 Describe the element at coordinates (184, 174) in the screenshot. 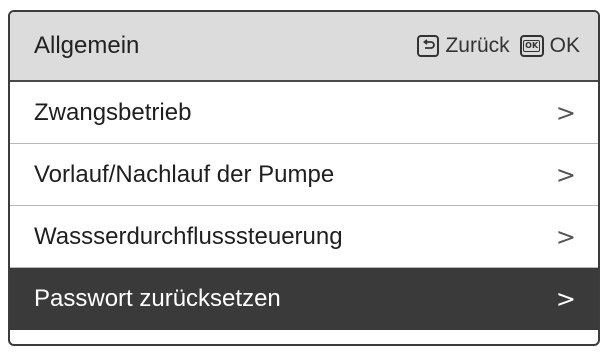

I see `menu-item-label: Vorlauf/Nachlauf der Pumpe` at that location.